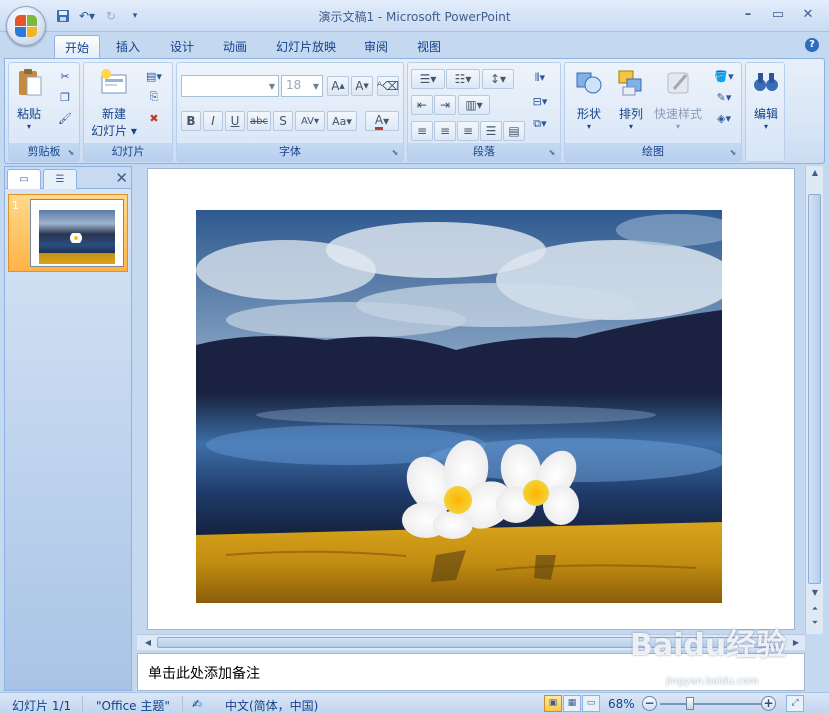  Describe the element at coordinates (259, 121) in the screenshot. I see `strikethrough-button: abc` at that location.